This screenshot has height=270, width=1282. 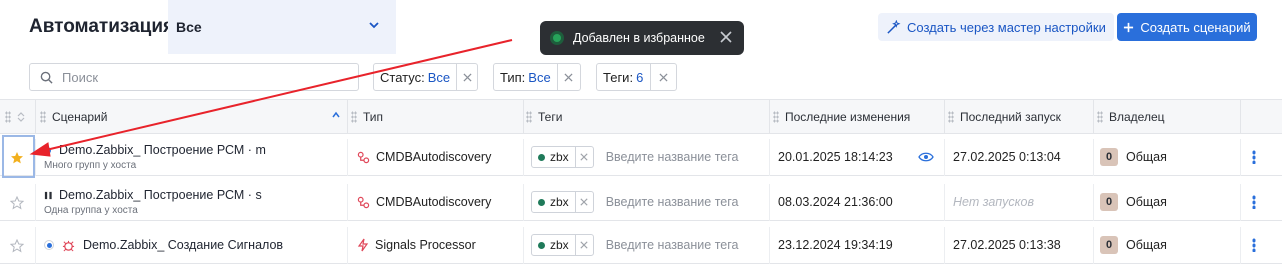 I want to click on last-run: 27.02.2025 0:13:38, so click(x=1007, y=245).